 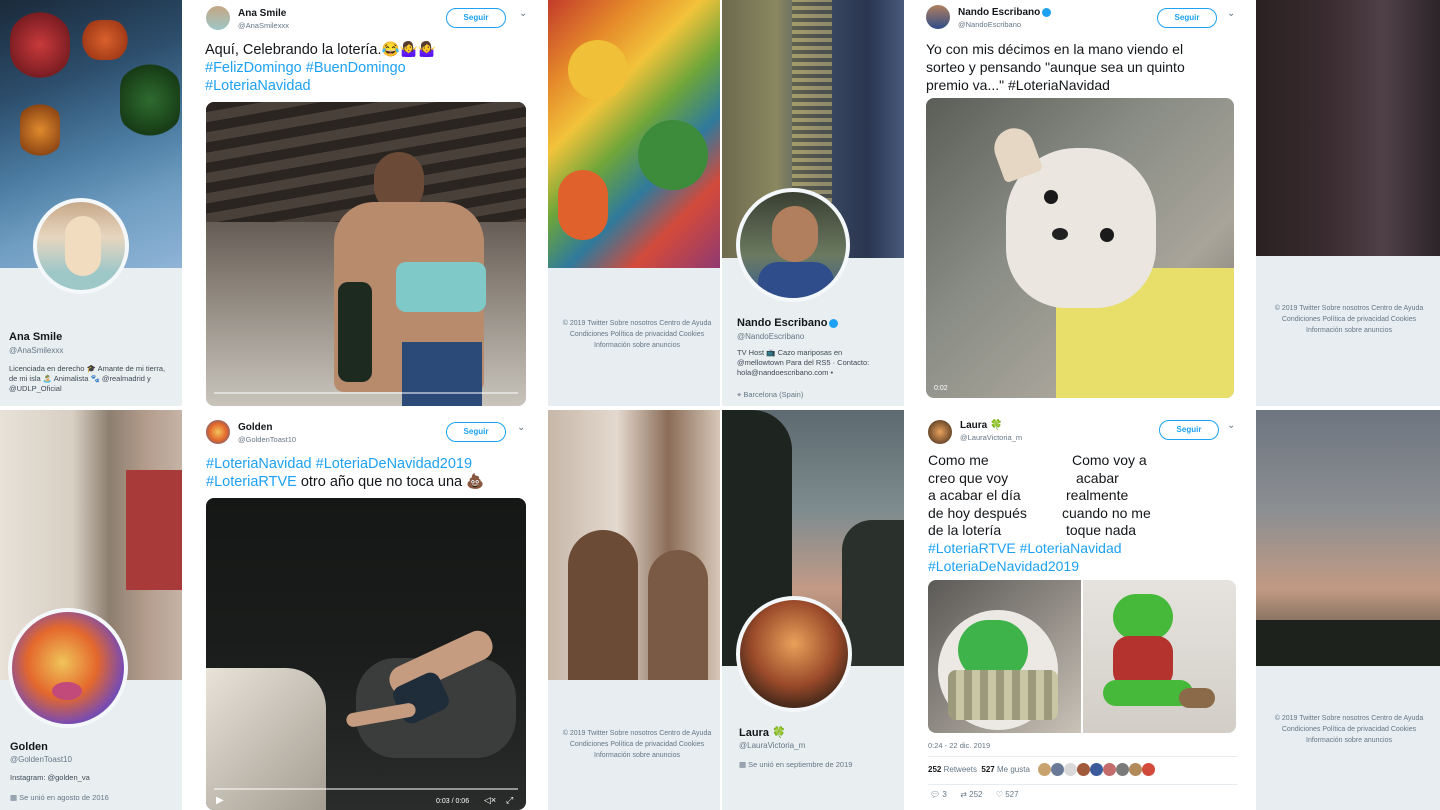 I want to click on nando-profile-name: Nando Escribano, so click(x=788, y=323).